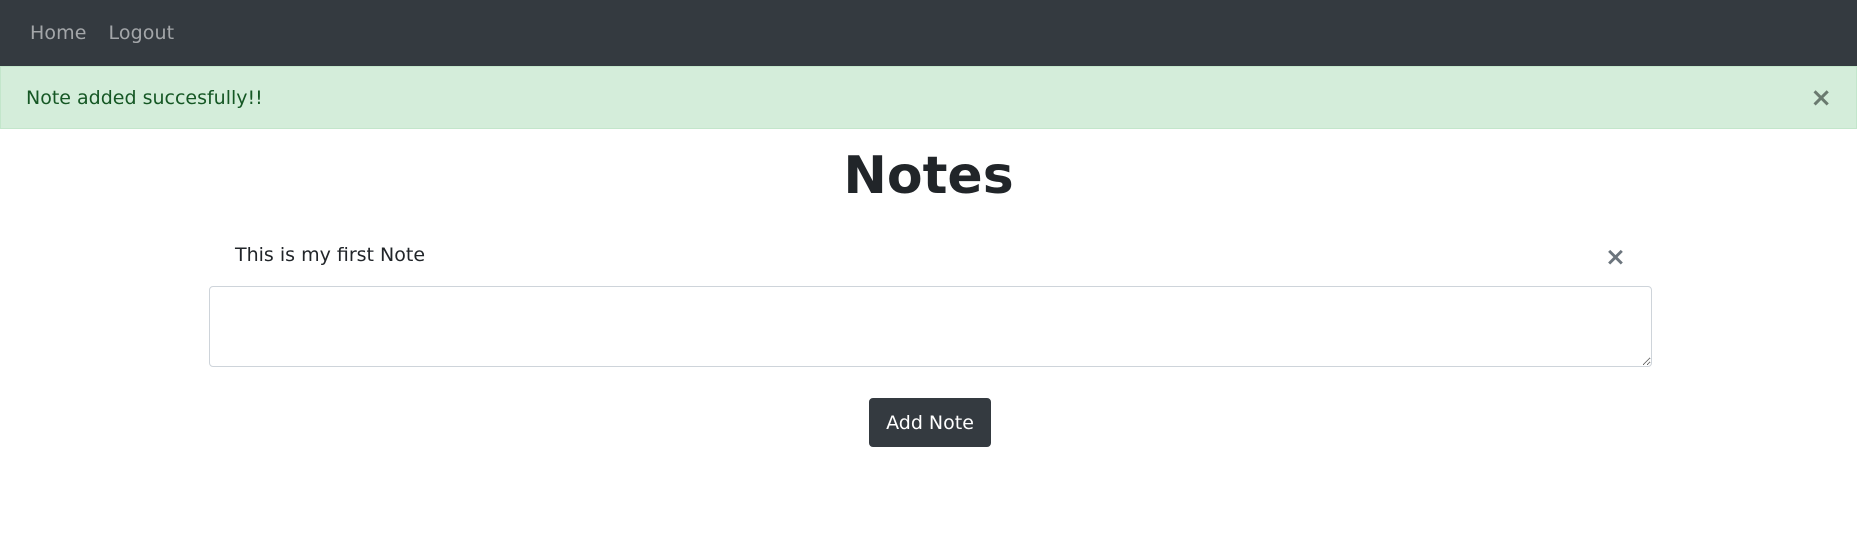 Image resolution: width=1857 pixels, height=553 pixels. Describe the element at coordinates (930, 422) in the screenshot. I see `add-note-button: Add Note` at that location.